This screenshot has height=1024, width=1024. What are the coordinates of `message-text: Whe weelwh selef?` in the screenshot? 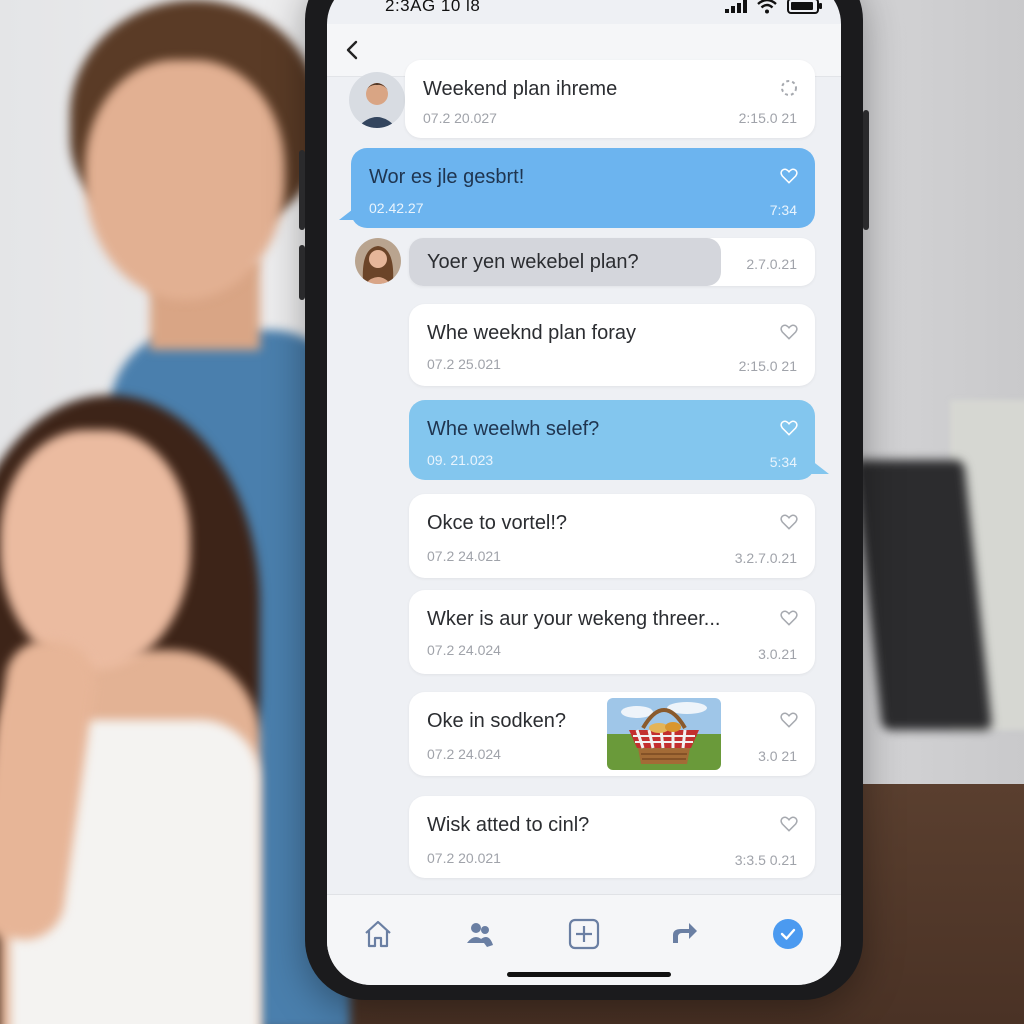 It's located at (513, 429).